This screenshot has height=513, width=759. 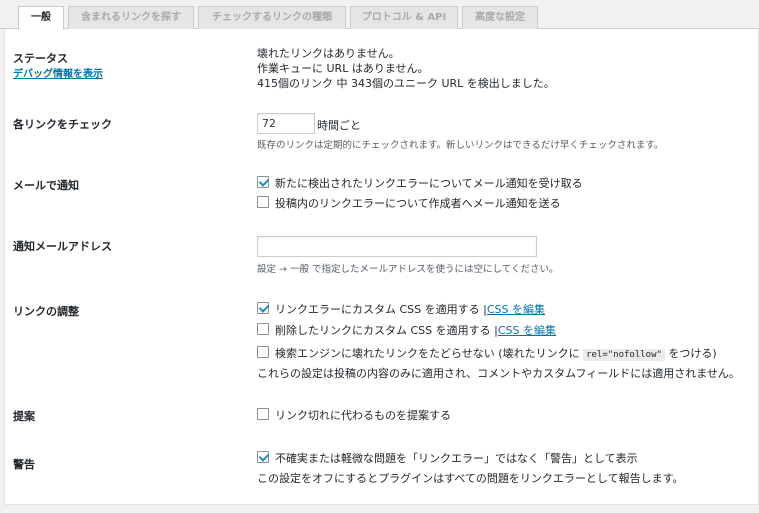 I want to click on status-line-2: 作業キューに URL はありません。, so click(x=343, y=68).